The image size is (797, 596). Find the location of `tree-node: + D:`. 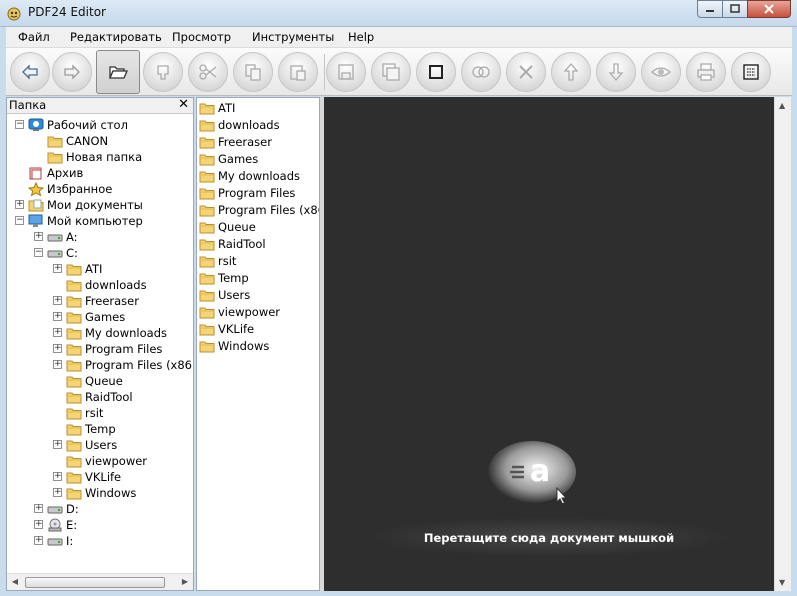

tree-node: + D: is located at coordinates (56, 509).